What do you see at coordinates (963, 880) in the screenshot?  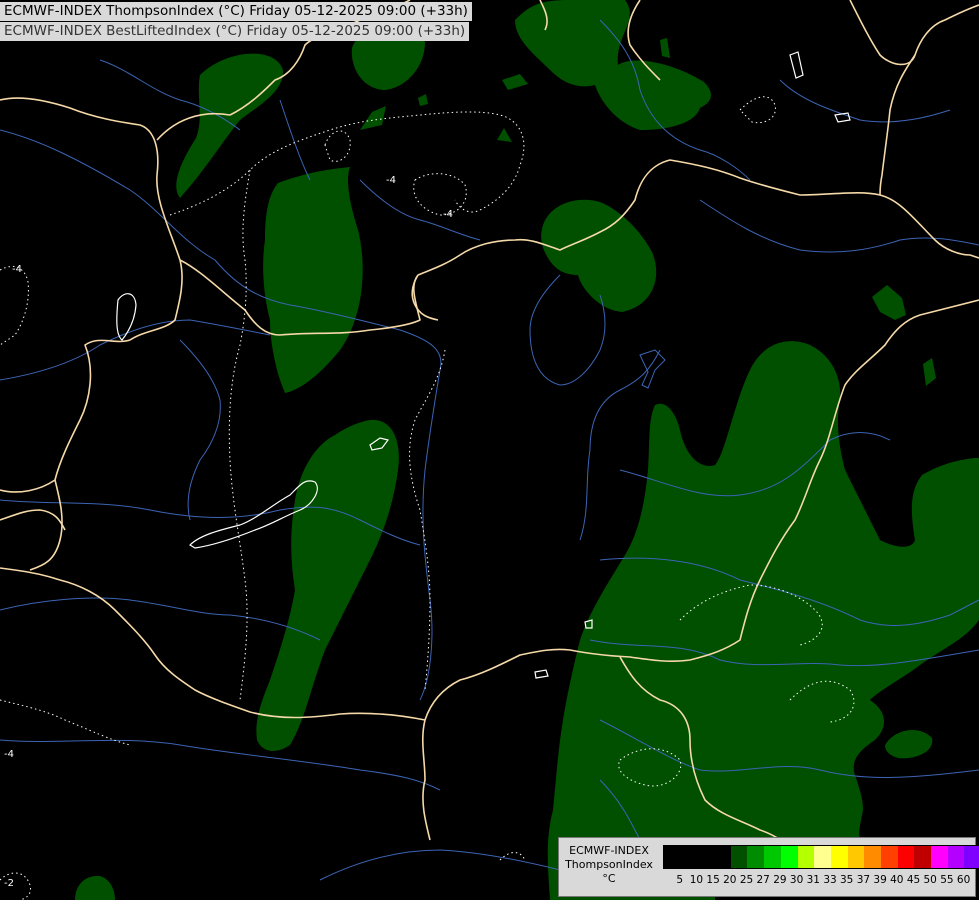 I see `legend-tick-label: 60` at bounding box center [963, 880].